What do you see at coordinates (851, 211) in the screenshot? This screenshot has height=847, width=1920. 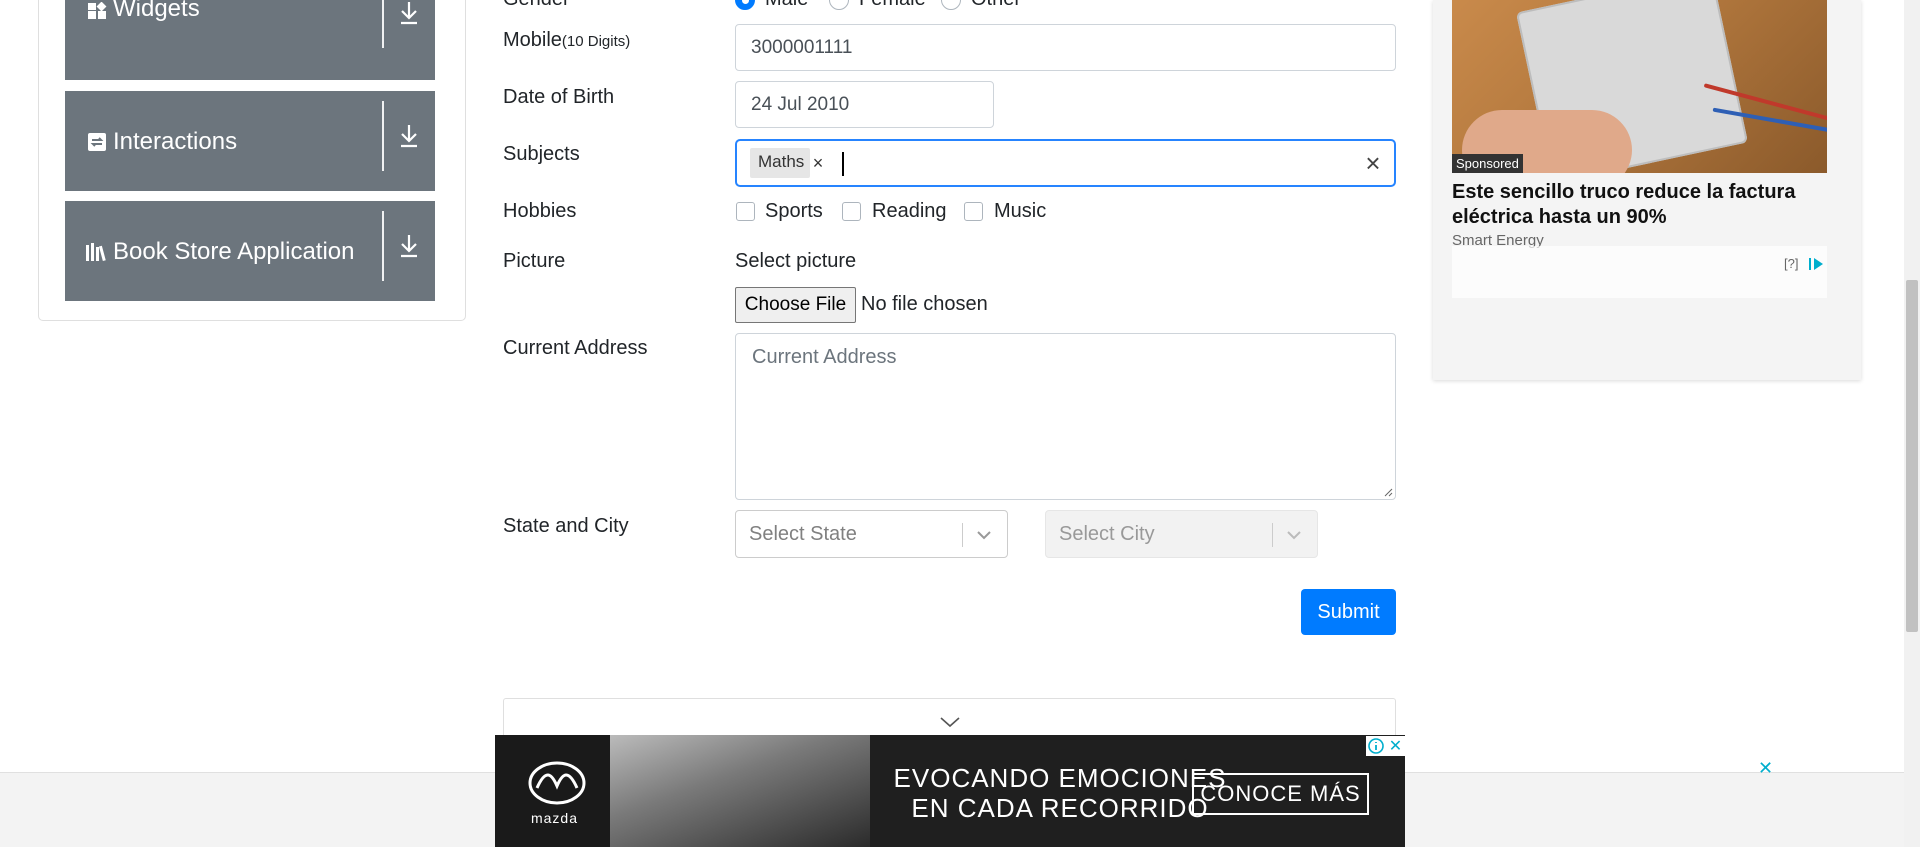 I see `hobby-checkbox-reading` at bounding box center [851, 211].